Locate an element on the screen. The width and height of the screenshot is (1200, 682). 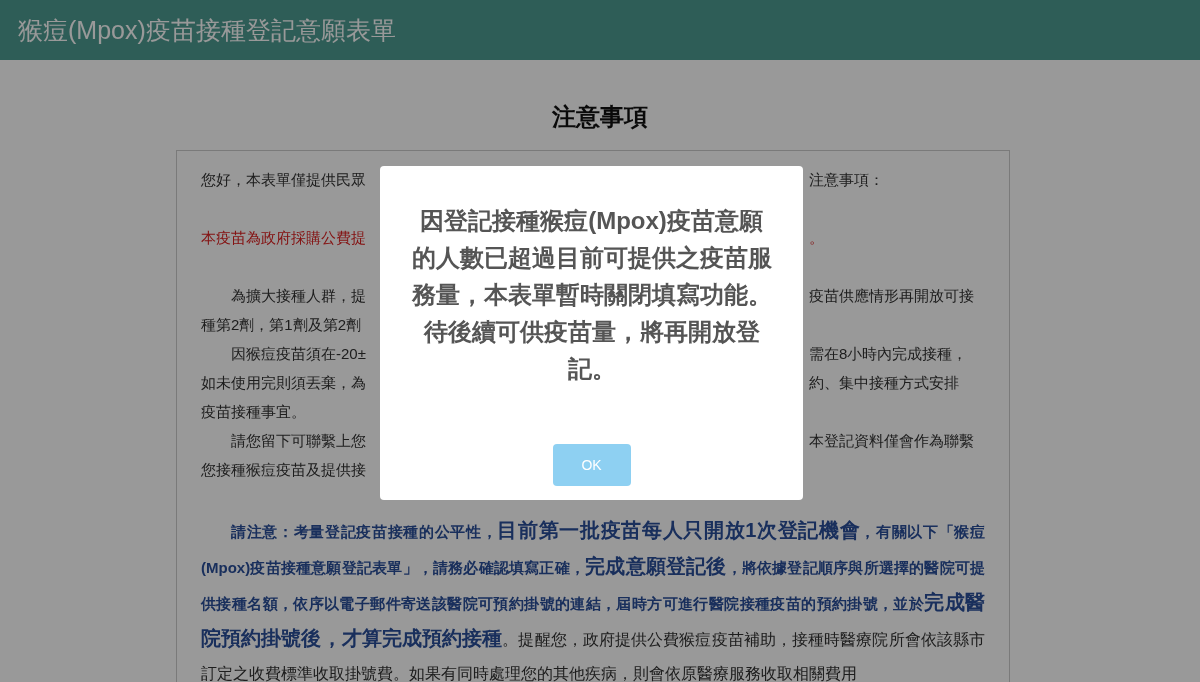
page-title: 猴痘(Mpox)疫苗接種登記意願表單 is located at coordinates (207, 30).